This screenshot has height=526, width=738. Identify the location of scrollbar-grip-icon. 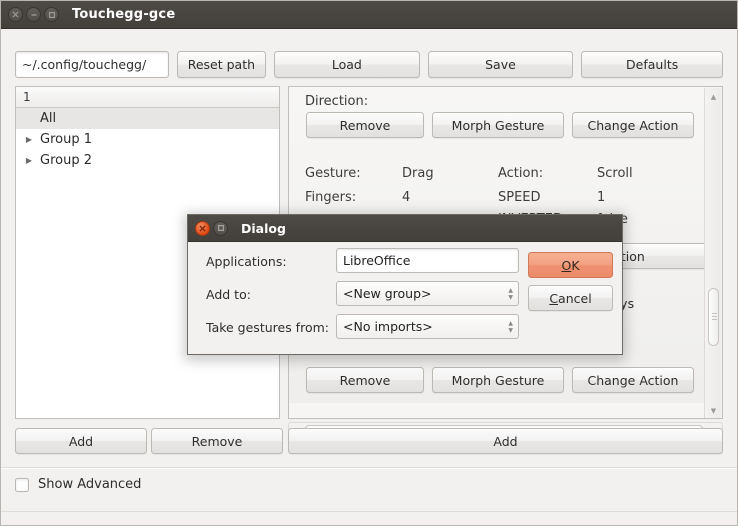
(714, 316).